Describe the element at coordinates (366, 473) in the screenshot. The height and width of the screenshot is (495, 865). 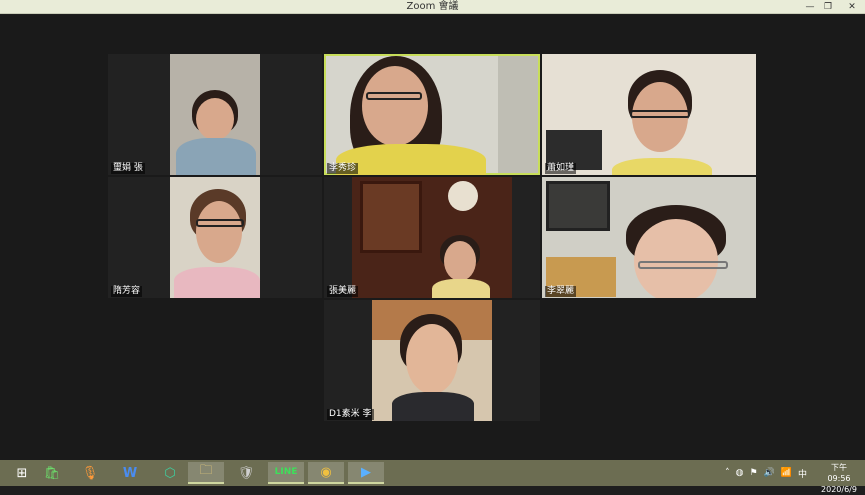
I see `zoom-icon: ▶` at that location.